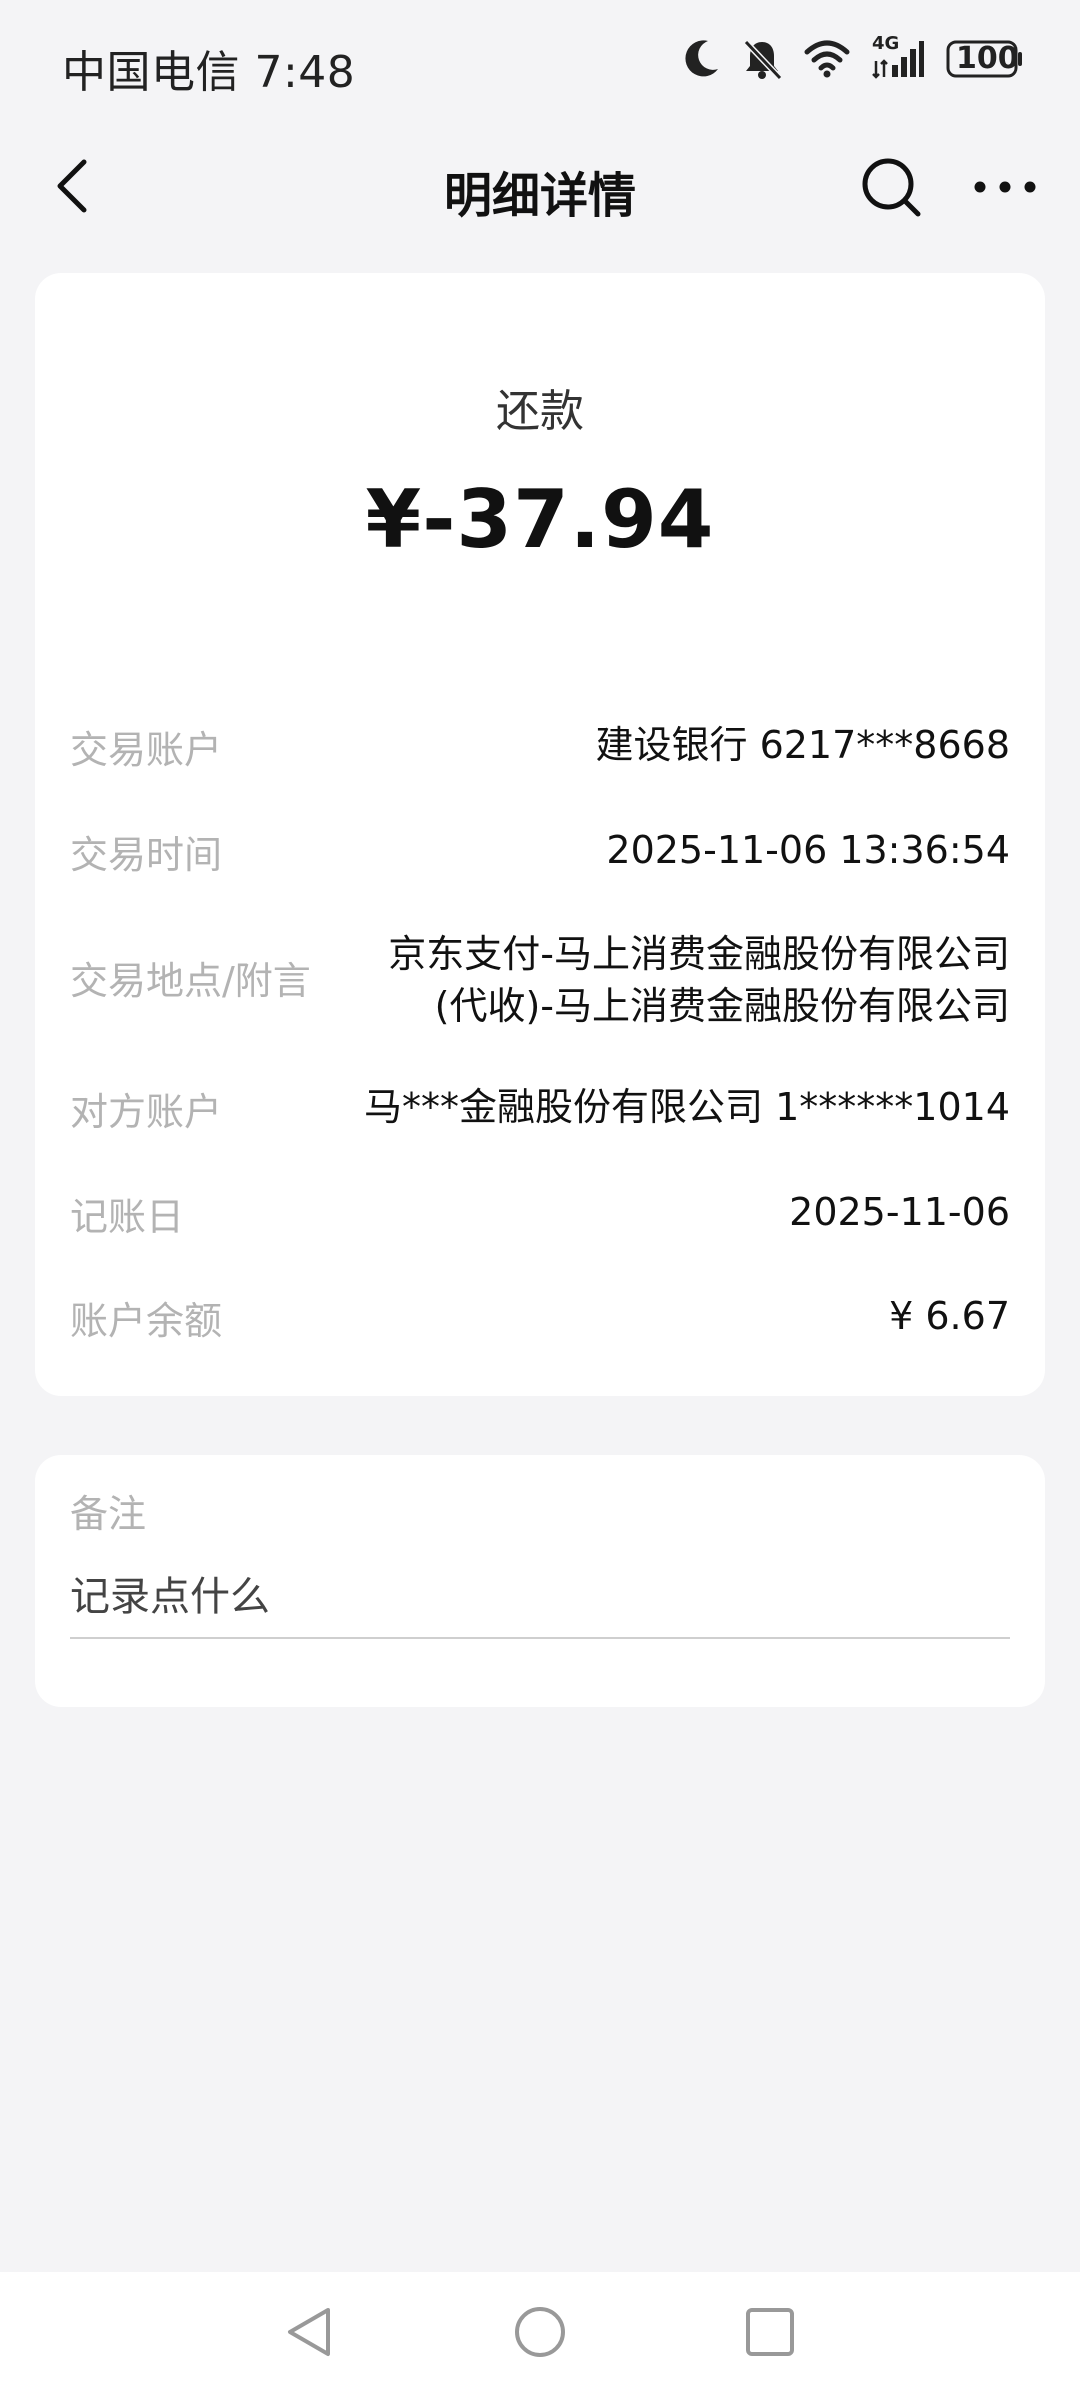 Image resolution: width=1080 pixels, height=2388 pixels. What do you see at coordinates (827, 59) in the screenshot?
I see `wifi-icon` at bounding box center [827, 59].